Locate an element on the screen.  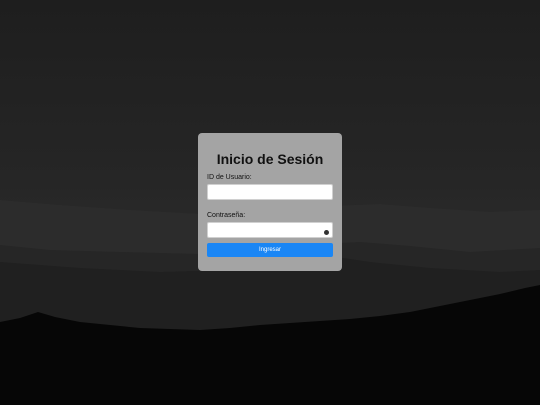
password-key-icon is located at coordinates (326, 232).